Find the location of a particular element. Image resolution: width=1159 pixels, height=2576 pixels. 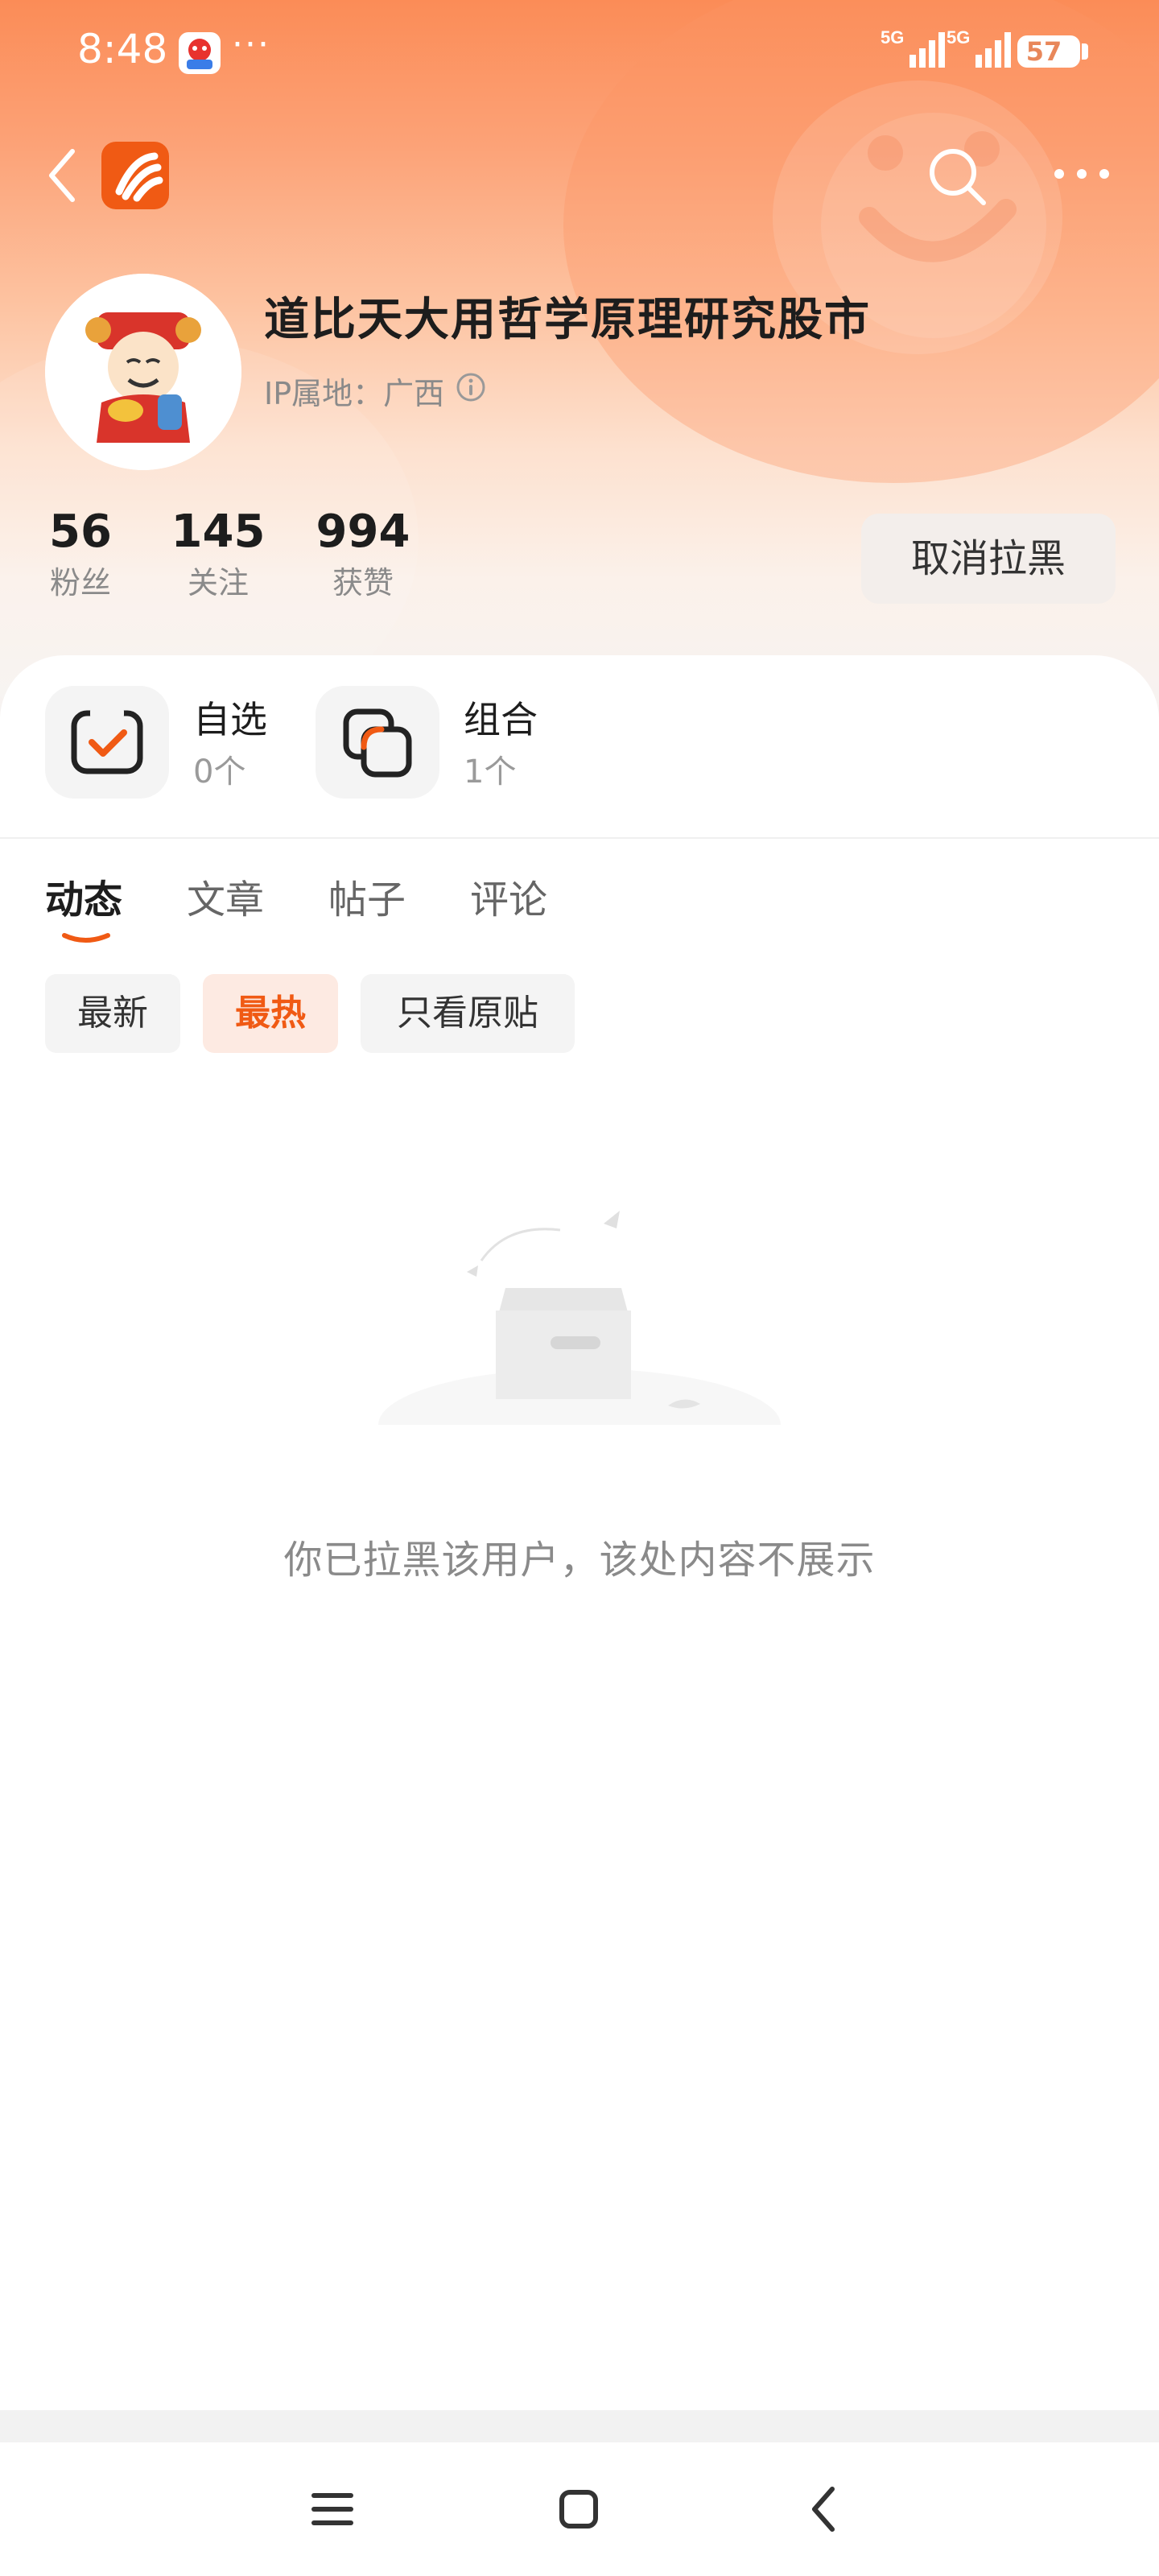

search-button is located at coordinates (957, 176).